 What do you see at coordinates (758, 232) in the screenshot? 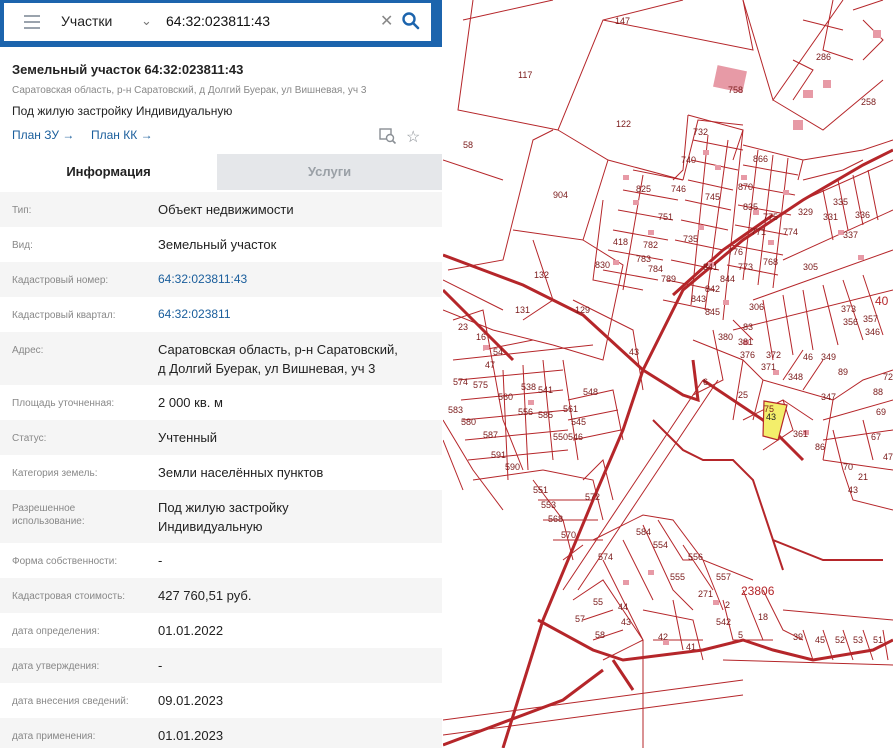
I see `parcel-label: 771` at bounding box center [758, 232].